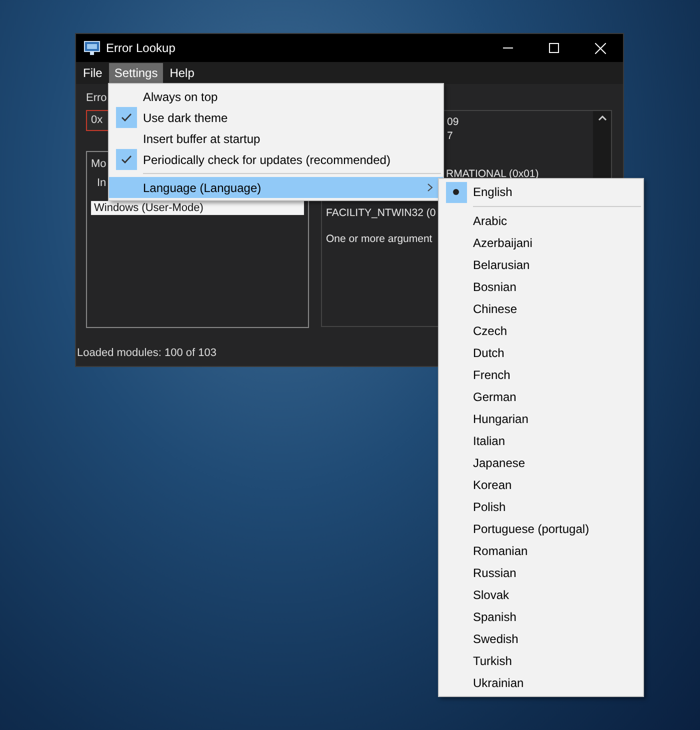  I want to click on menu-item: File, so click(93, 73).